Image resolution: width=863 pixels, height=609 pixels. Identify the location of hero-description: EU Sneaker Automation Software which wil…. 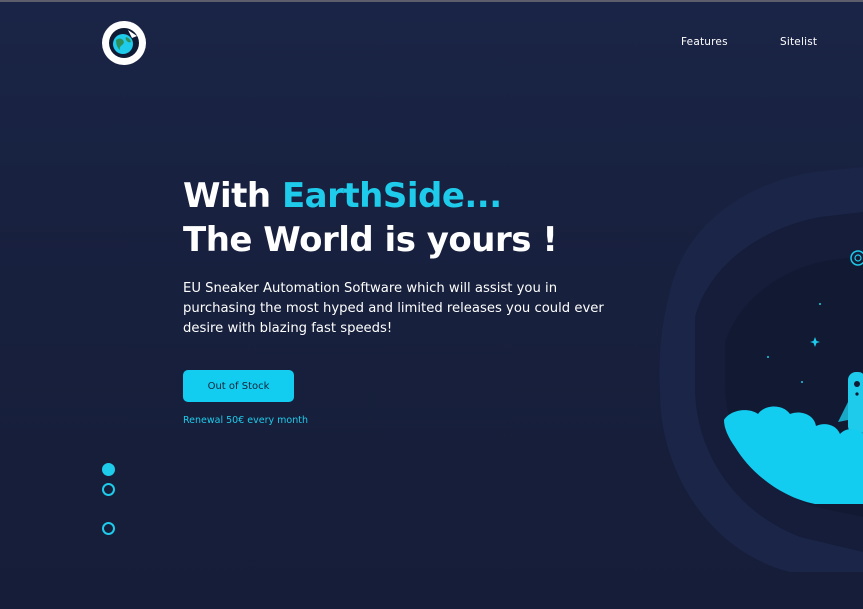
(393, 308).